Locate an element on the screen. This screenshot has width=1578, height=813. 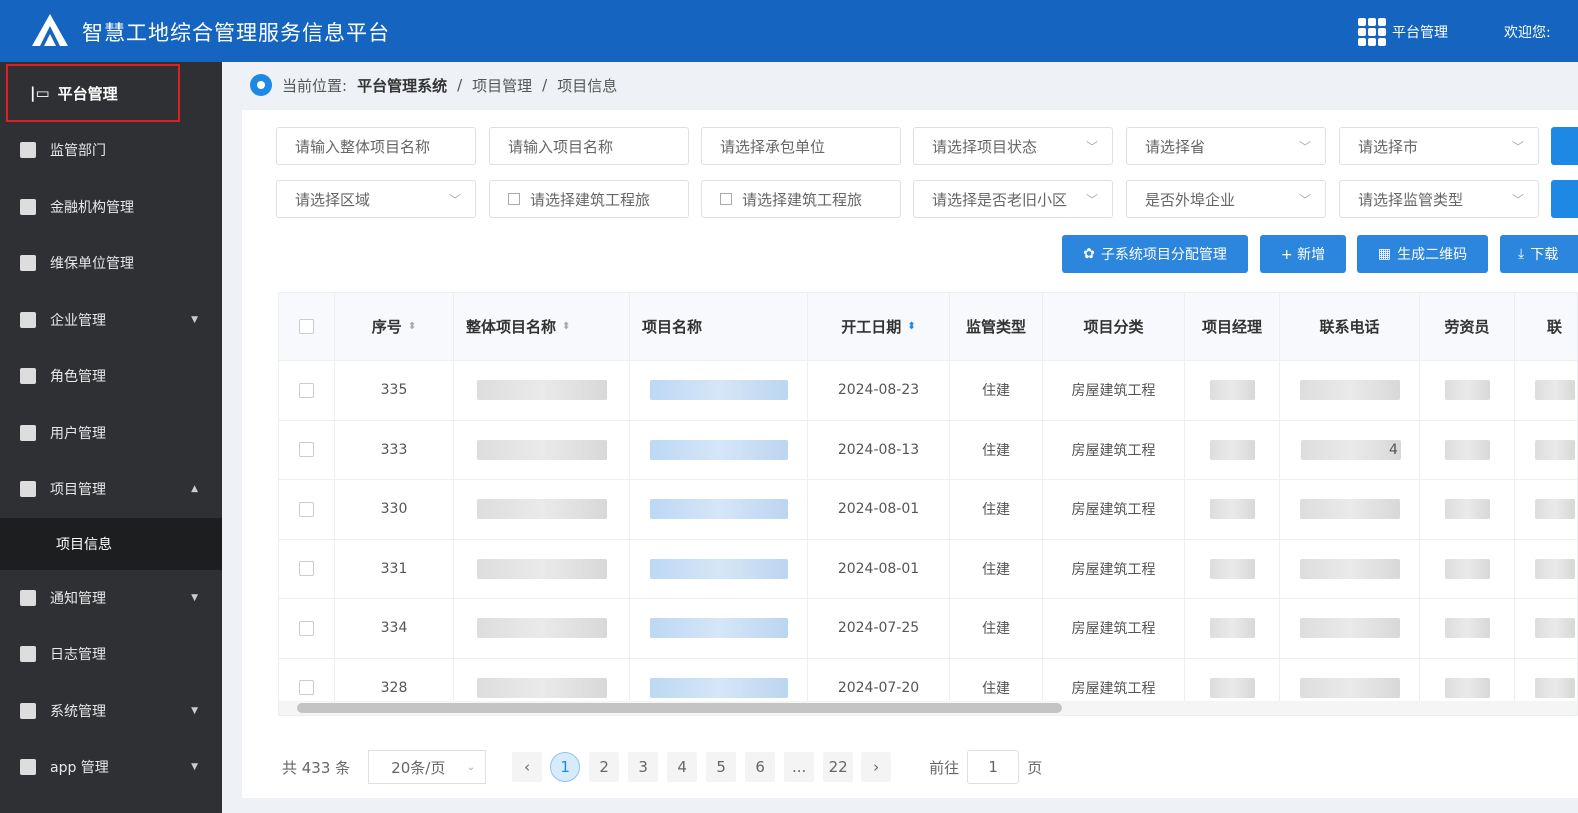
sidebar-item: 金融机构管理 is located at coordinates (111, 207).